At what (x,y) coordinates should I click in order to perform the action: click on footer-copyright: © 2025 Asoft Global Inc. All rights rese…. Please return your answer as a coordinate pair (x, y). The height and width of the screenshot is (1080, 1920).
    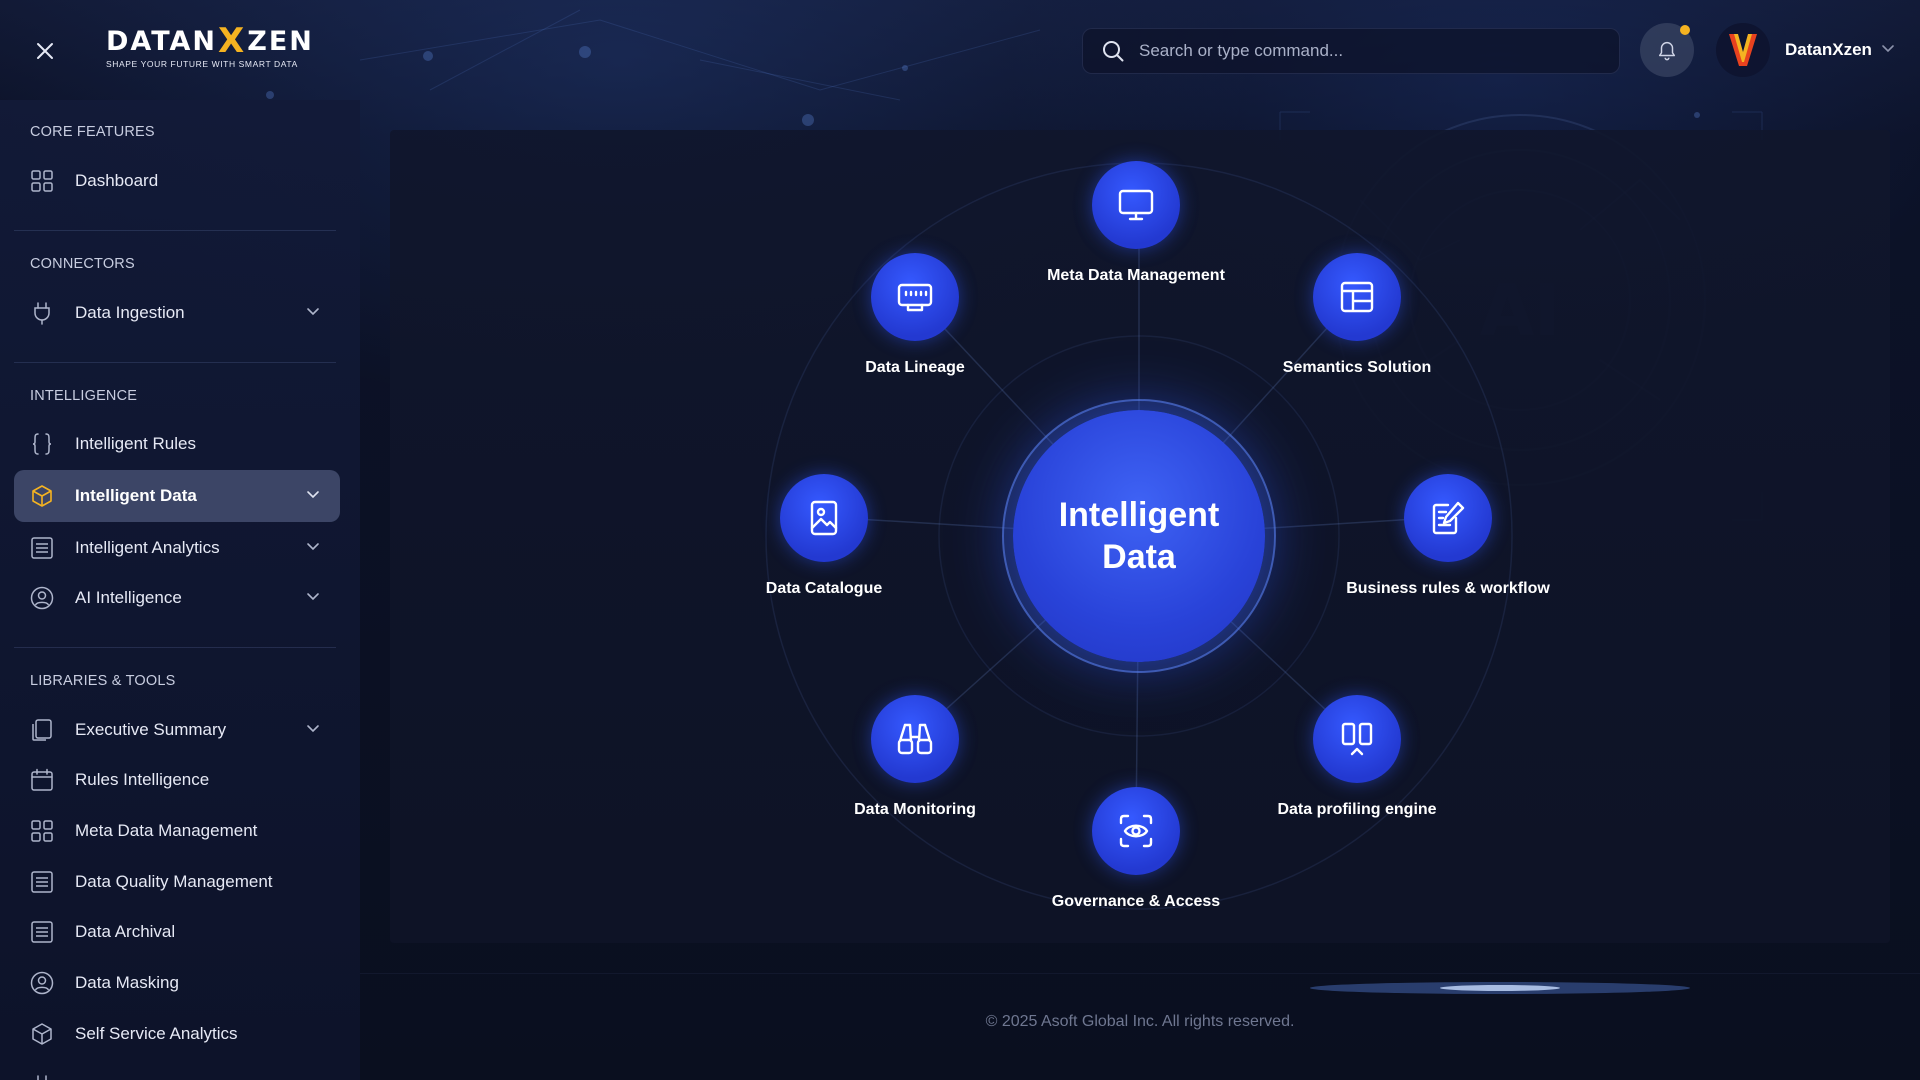
    Looking at the image, I should click on (1140, 1021).